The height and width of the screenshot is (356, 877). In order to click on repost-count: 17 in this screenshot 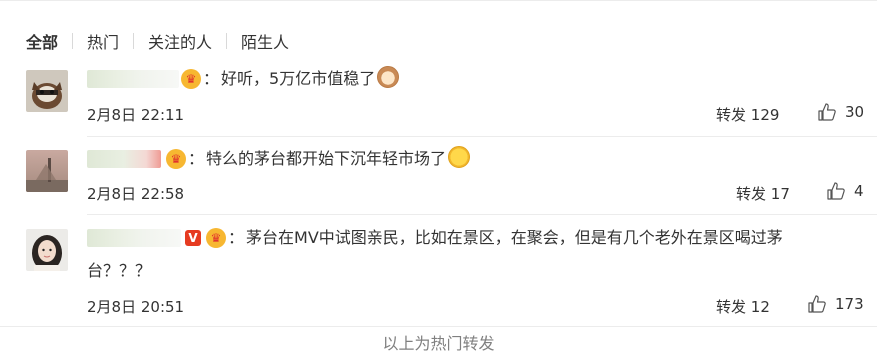, I will do `click(780, 194)`.